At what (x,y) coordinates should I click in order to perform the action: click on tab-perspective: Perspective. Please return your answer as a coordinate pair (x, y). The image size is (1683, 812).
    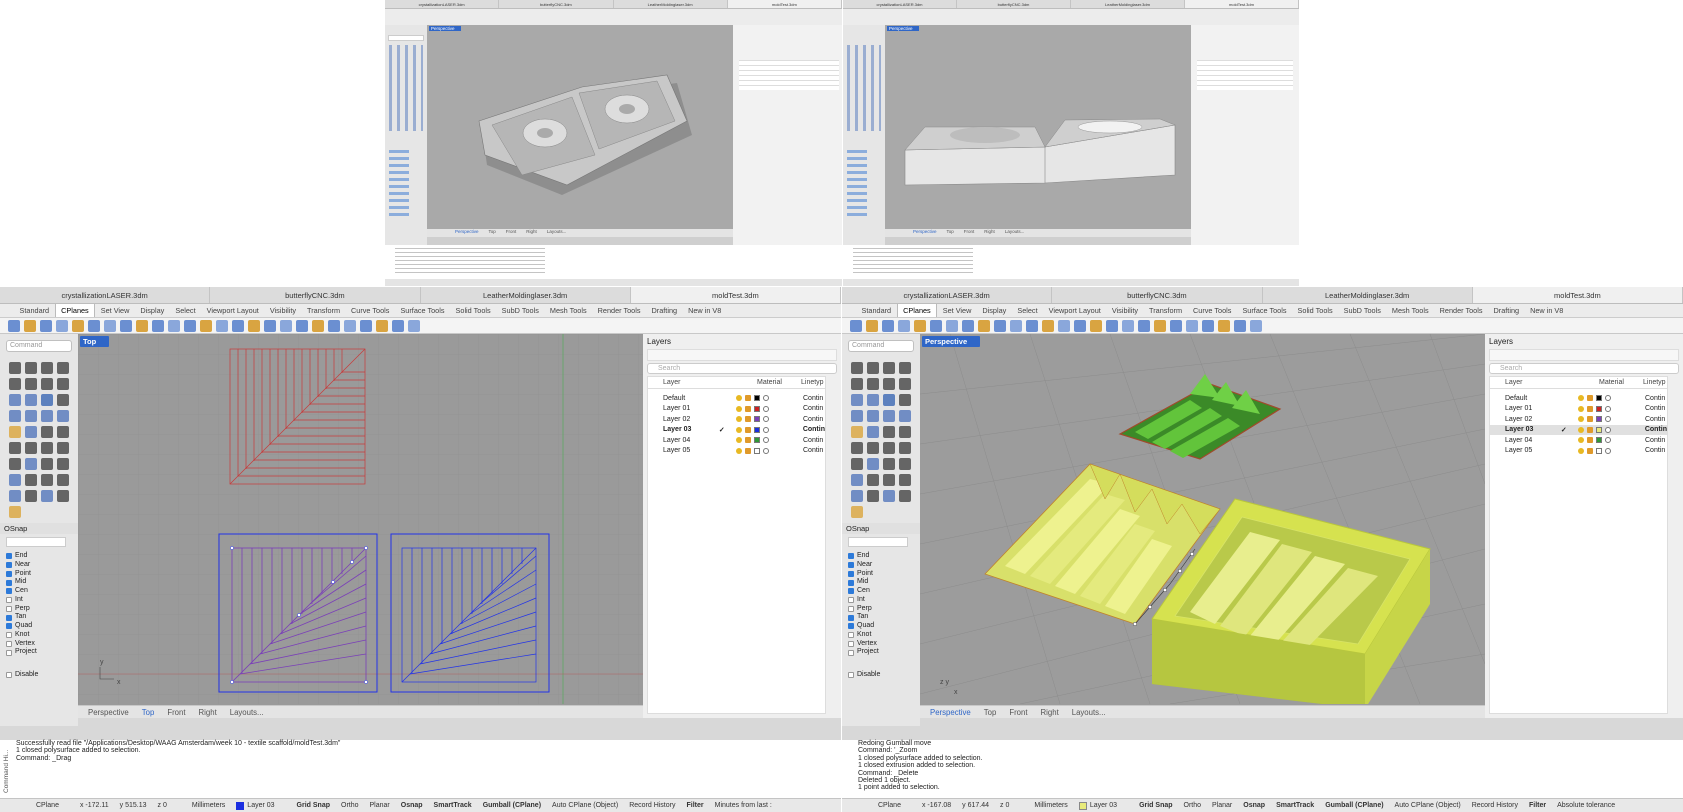
    Looking at the image, I should click on (108, 712).